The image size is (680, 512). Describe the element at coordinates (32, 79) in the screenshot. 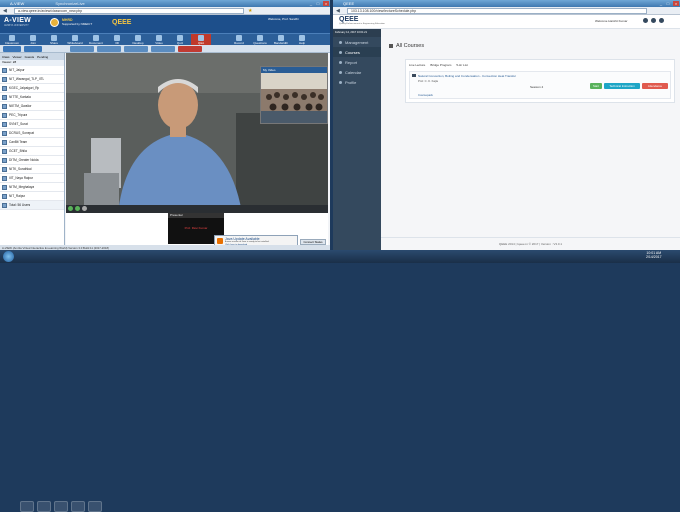

I see `list-item: NIT_Warangal_TLP_IITL` at that location.